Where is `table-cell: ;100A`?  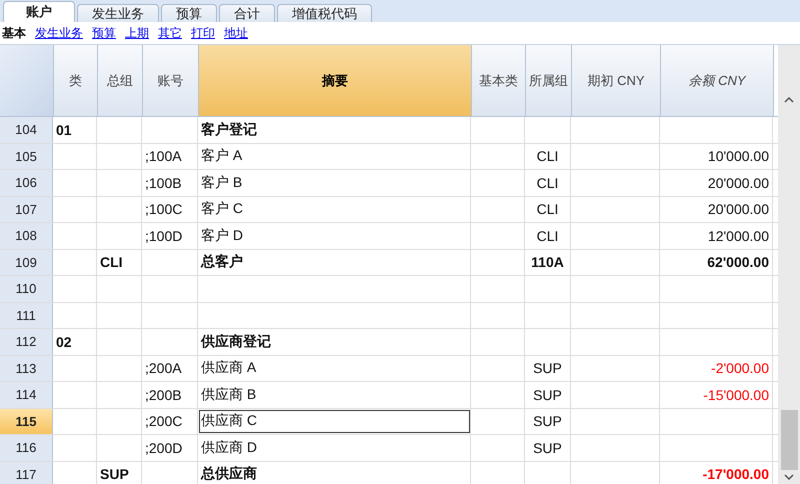 table-cell: ;100A is located at coordinates (170, 156).